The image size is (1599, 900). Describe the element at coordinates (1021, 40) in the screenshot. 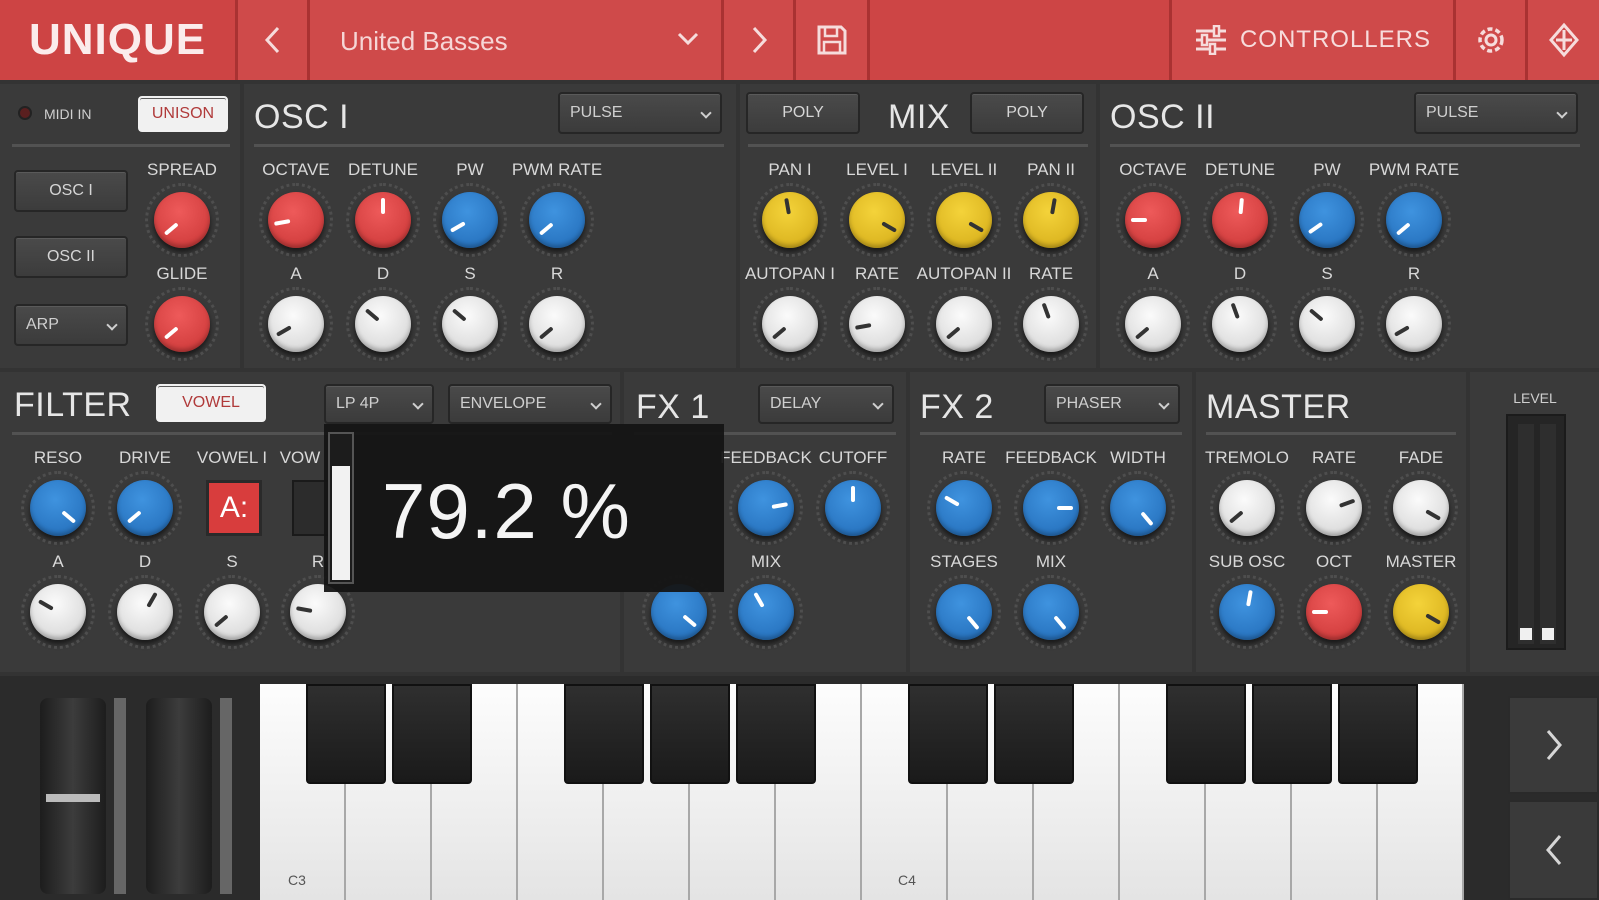

I see `top-bar-spacer` at that location.